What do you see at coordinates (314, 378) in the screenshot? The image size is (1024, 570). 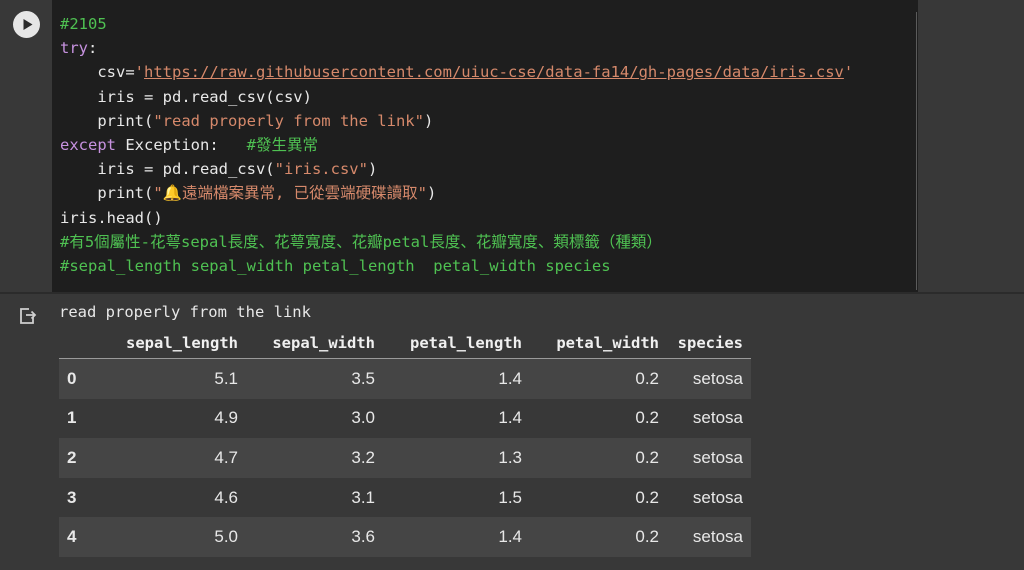 I see `table-cell: 3.5` at bounding box center [314, 378].